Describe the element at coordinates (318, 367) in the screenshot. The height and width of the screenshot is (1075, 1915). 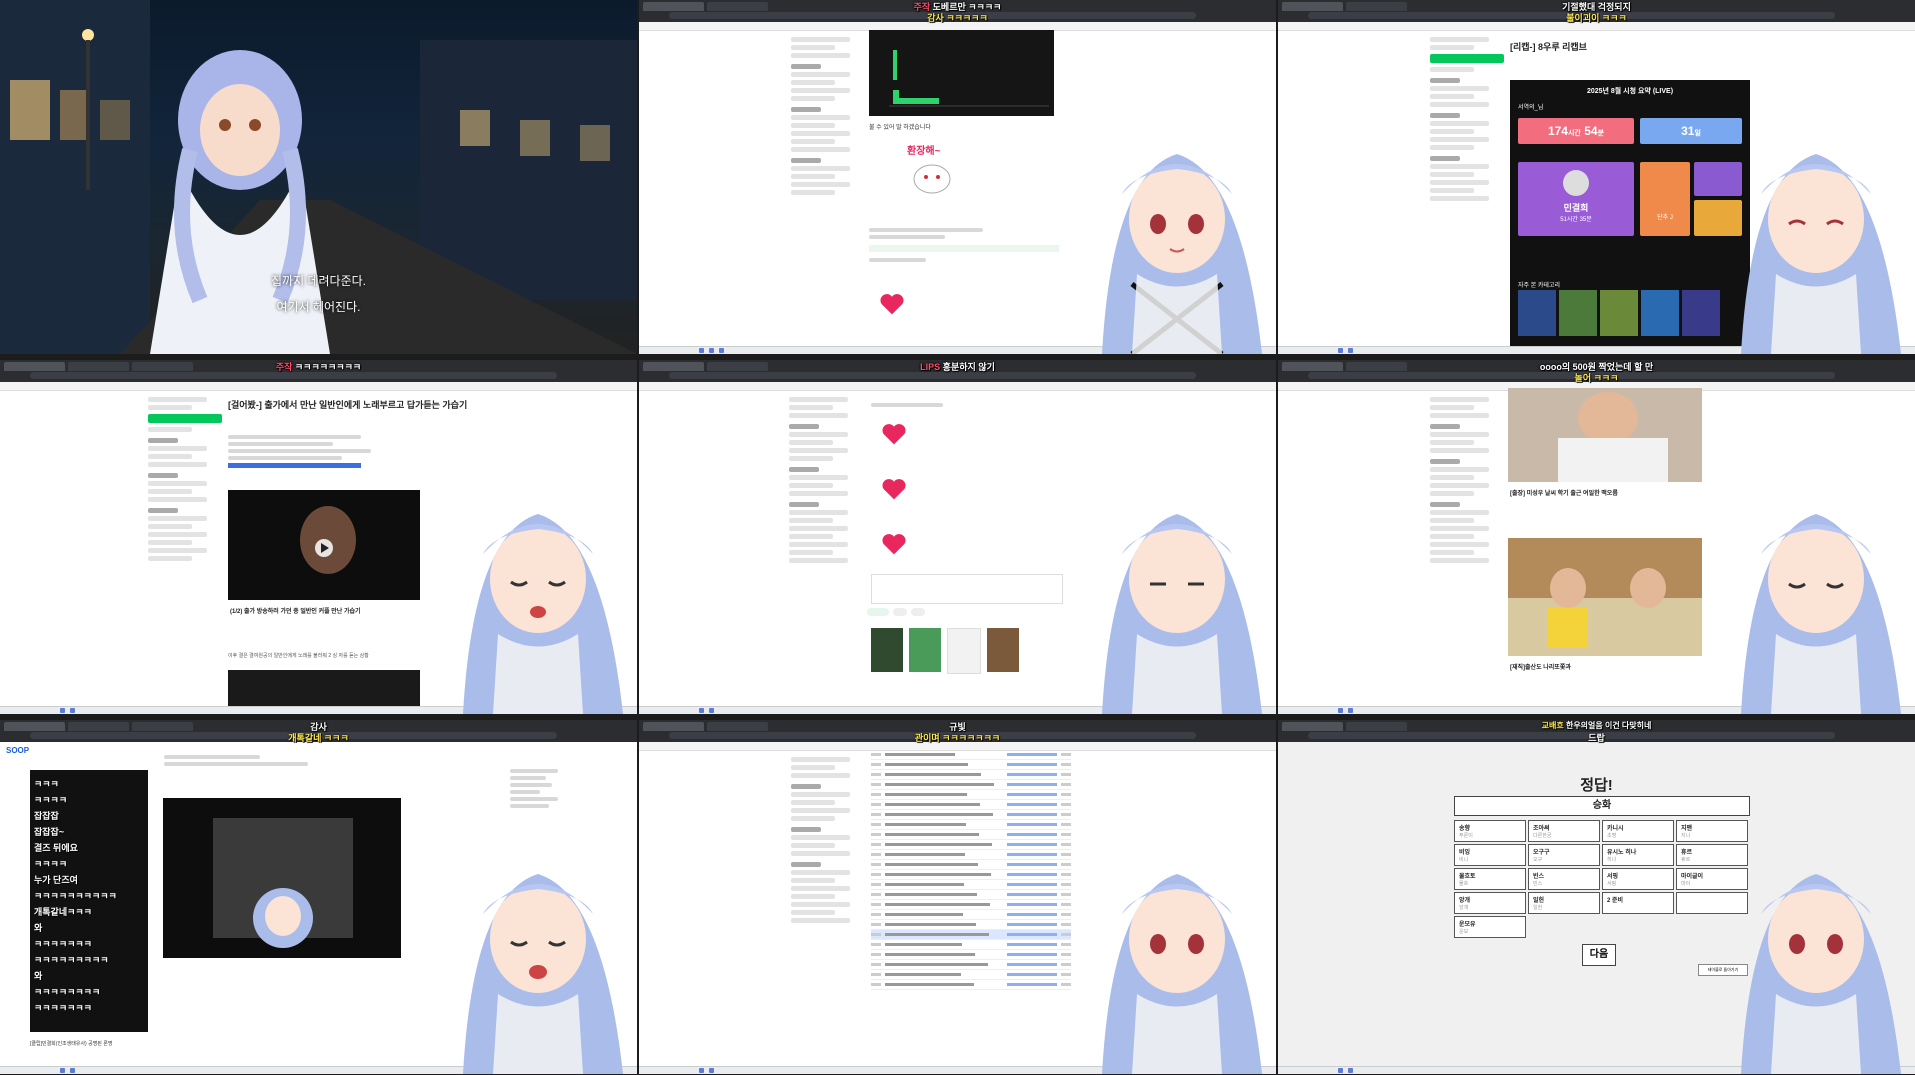
I see `stream-caption: 주작 ㅋㅋㅋㅋㅋㅋㅋㅋ` at that location.